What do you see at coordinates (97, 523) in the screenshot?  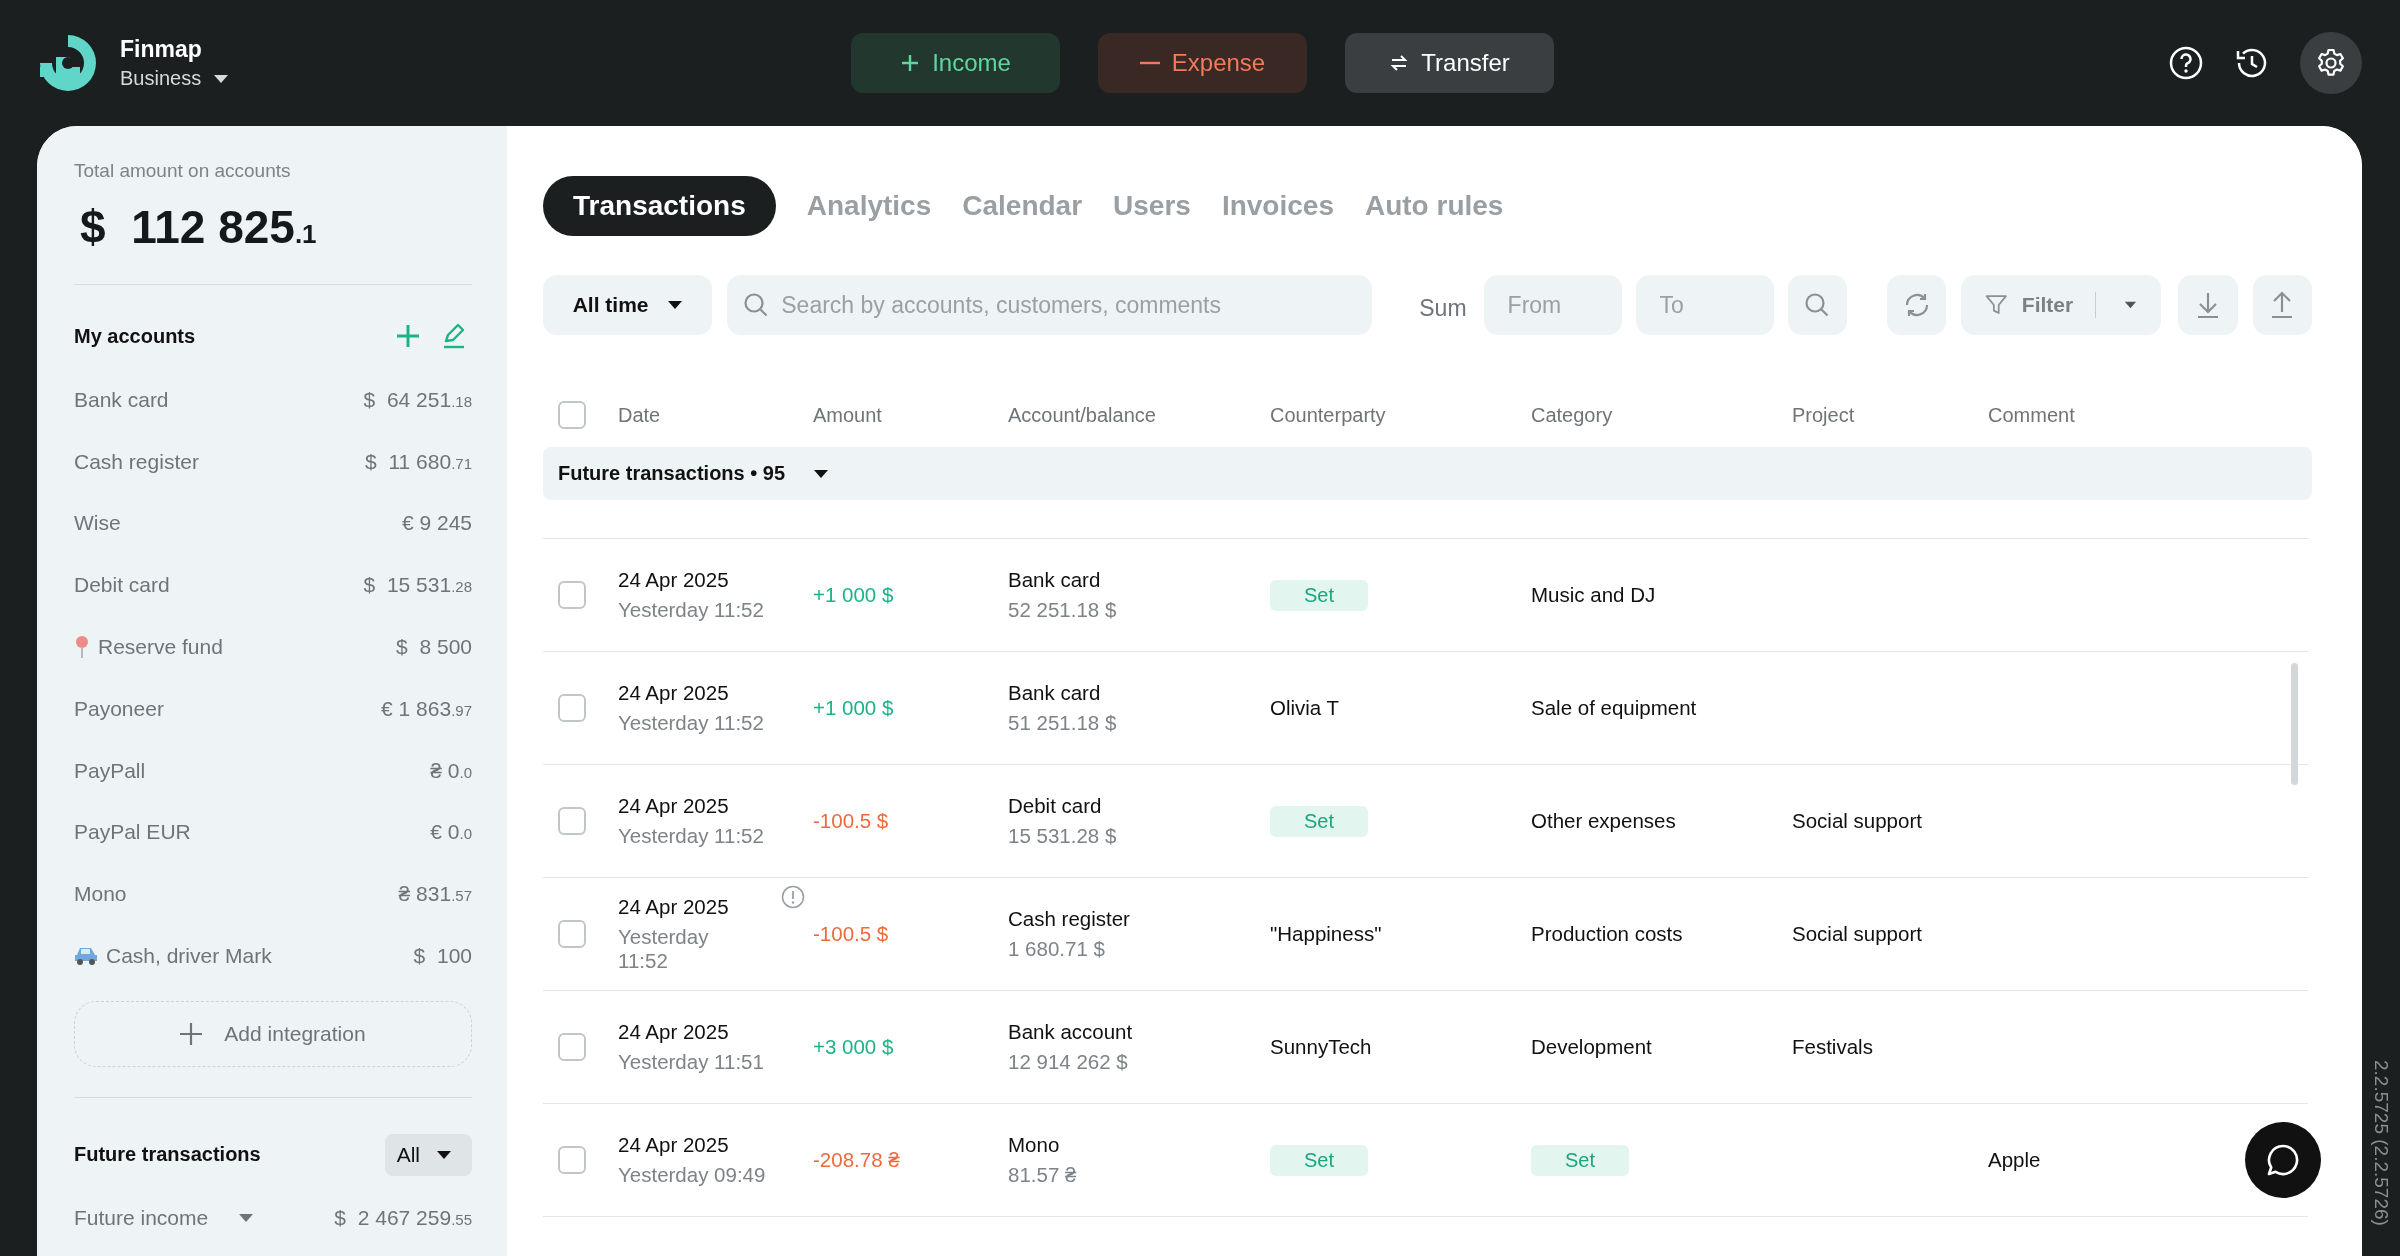 I see `account-name: Wise` at bounding box center [97, 523].